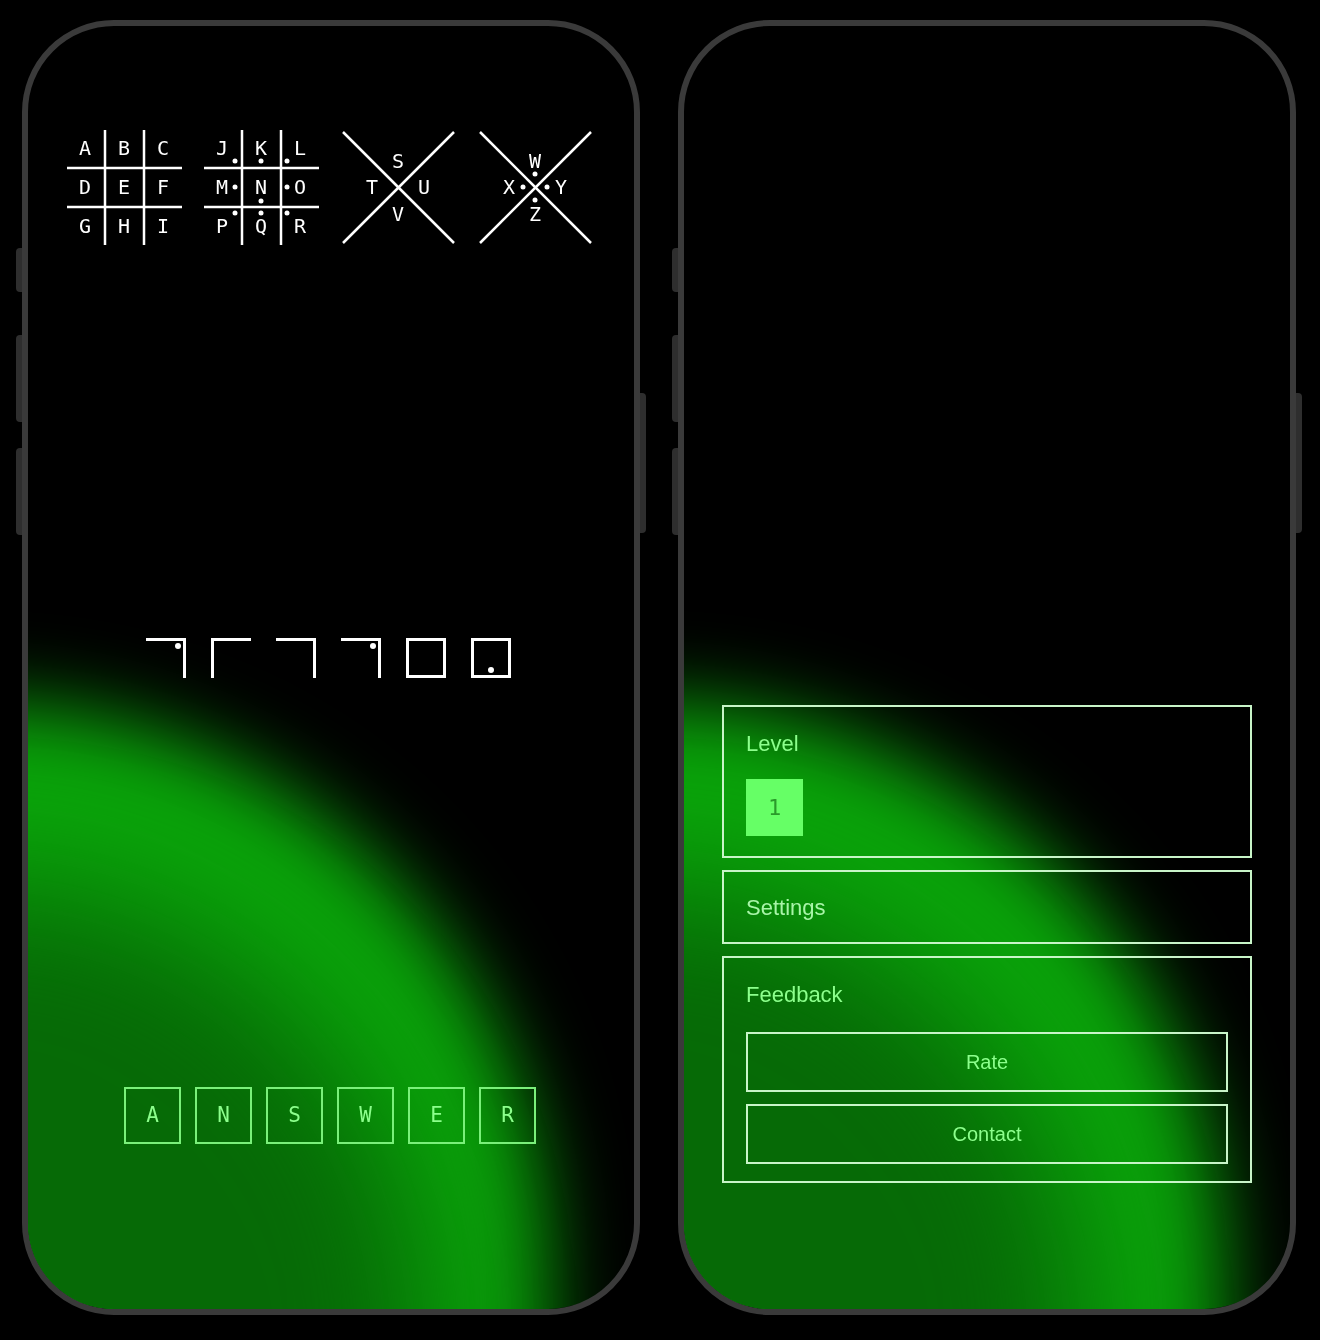 The height and width of the screenshot is (1340, 1320). Describe the element at coordinates (398, 214) in the screenshot. I see `key-letter: V` at that location.